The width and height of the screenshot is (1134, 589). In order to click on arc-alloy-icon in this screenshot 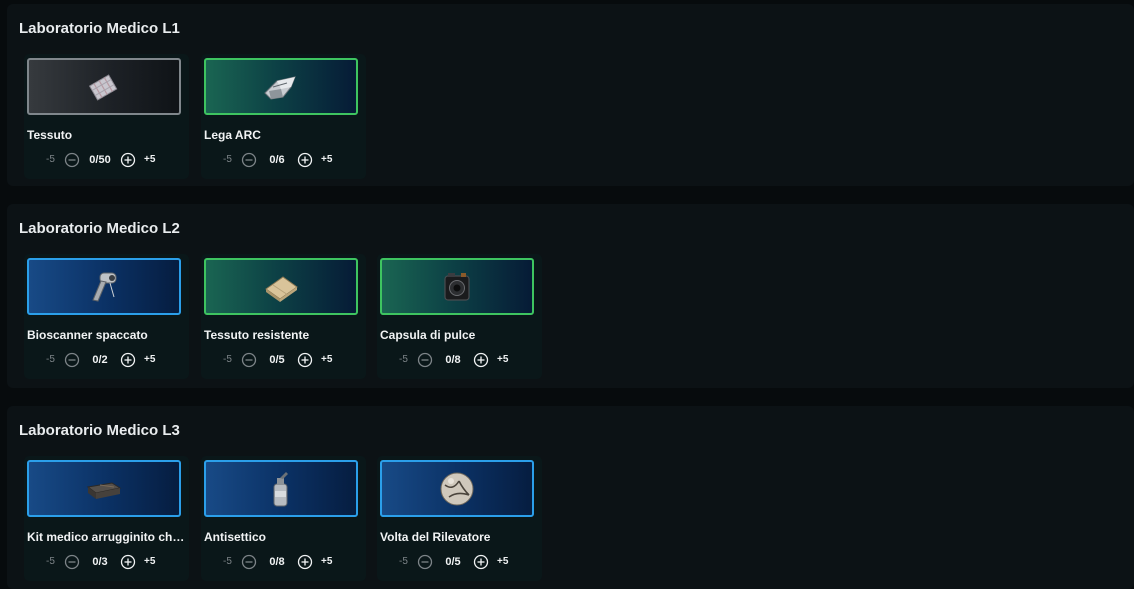, I will do `click(280, 87)`.